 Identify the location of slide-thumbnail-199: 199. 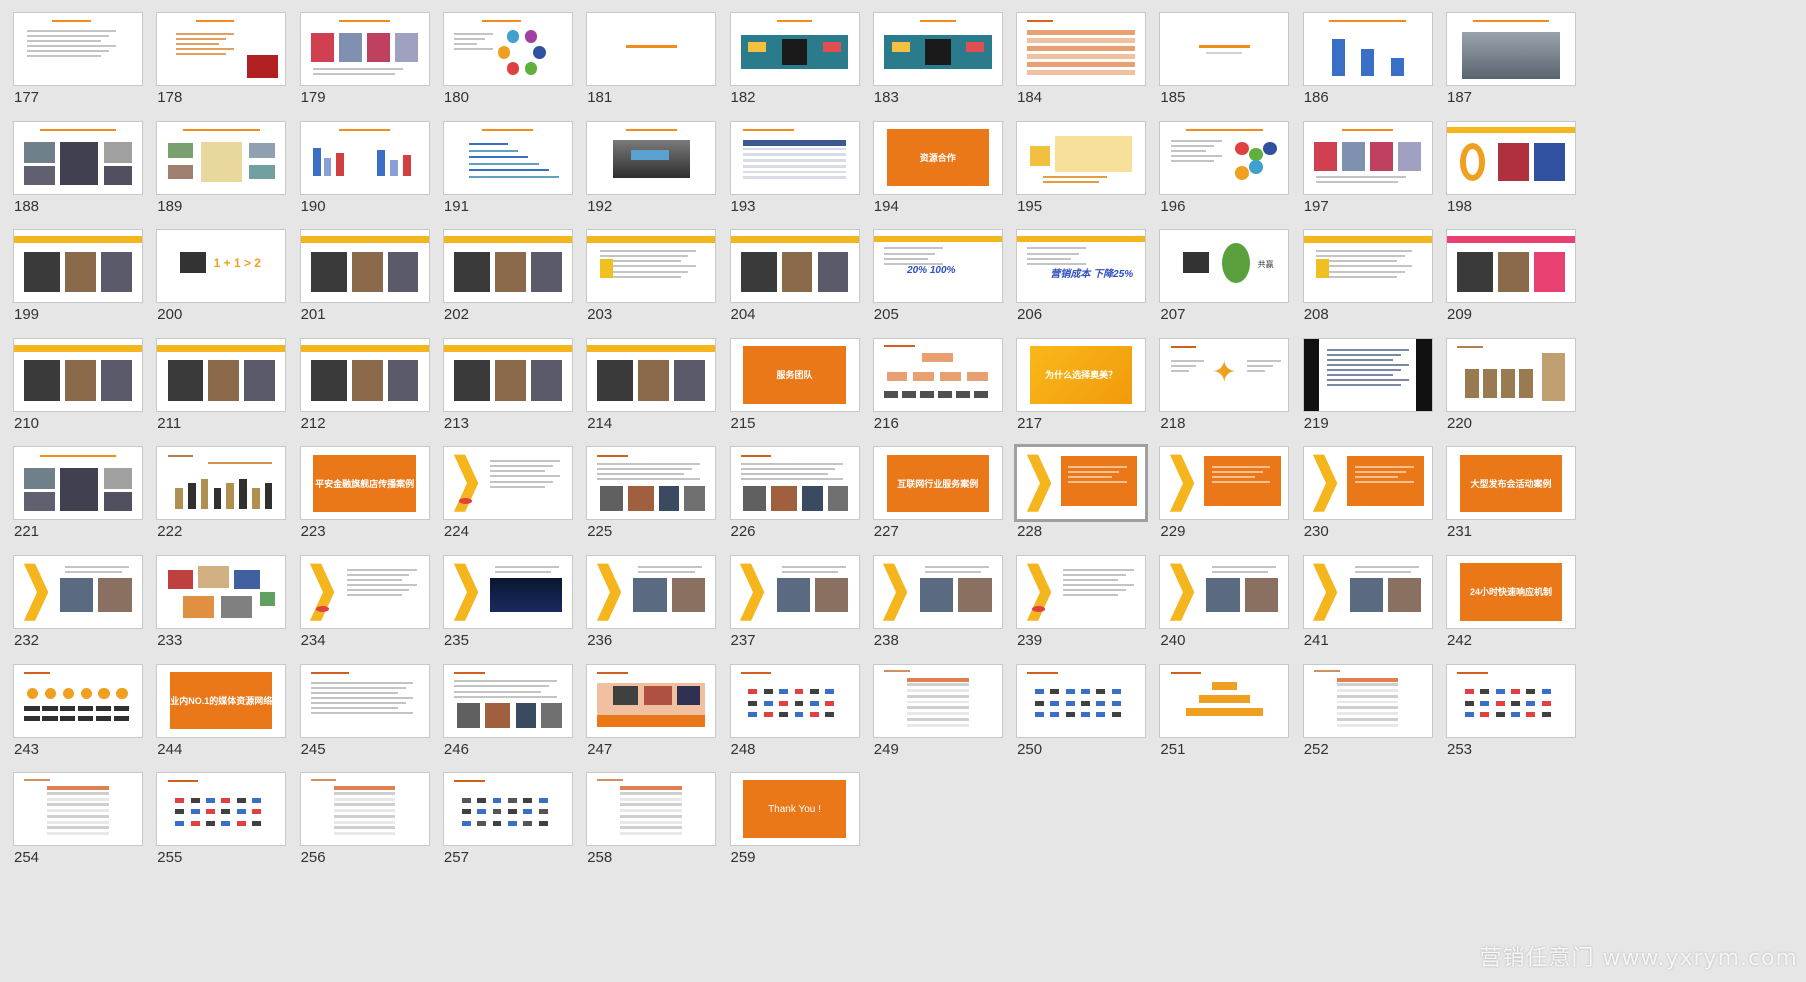
(78, 279).